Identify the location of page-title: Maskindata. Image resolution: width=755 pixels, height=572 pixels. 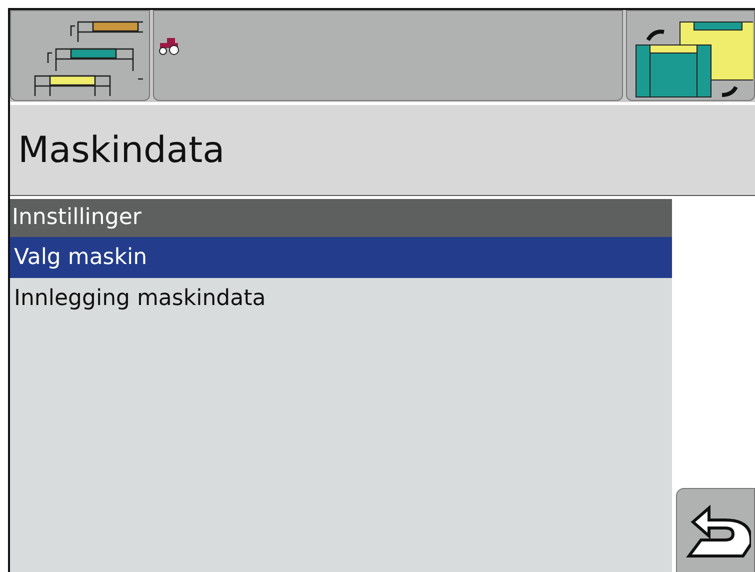
(121, 150).